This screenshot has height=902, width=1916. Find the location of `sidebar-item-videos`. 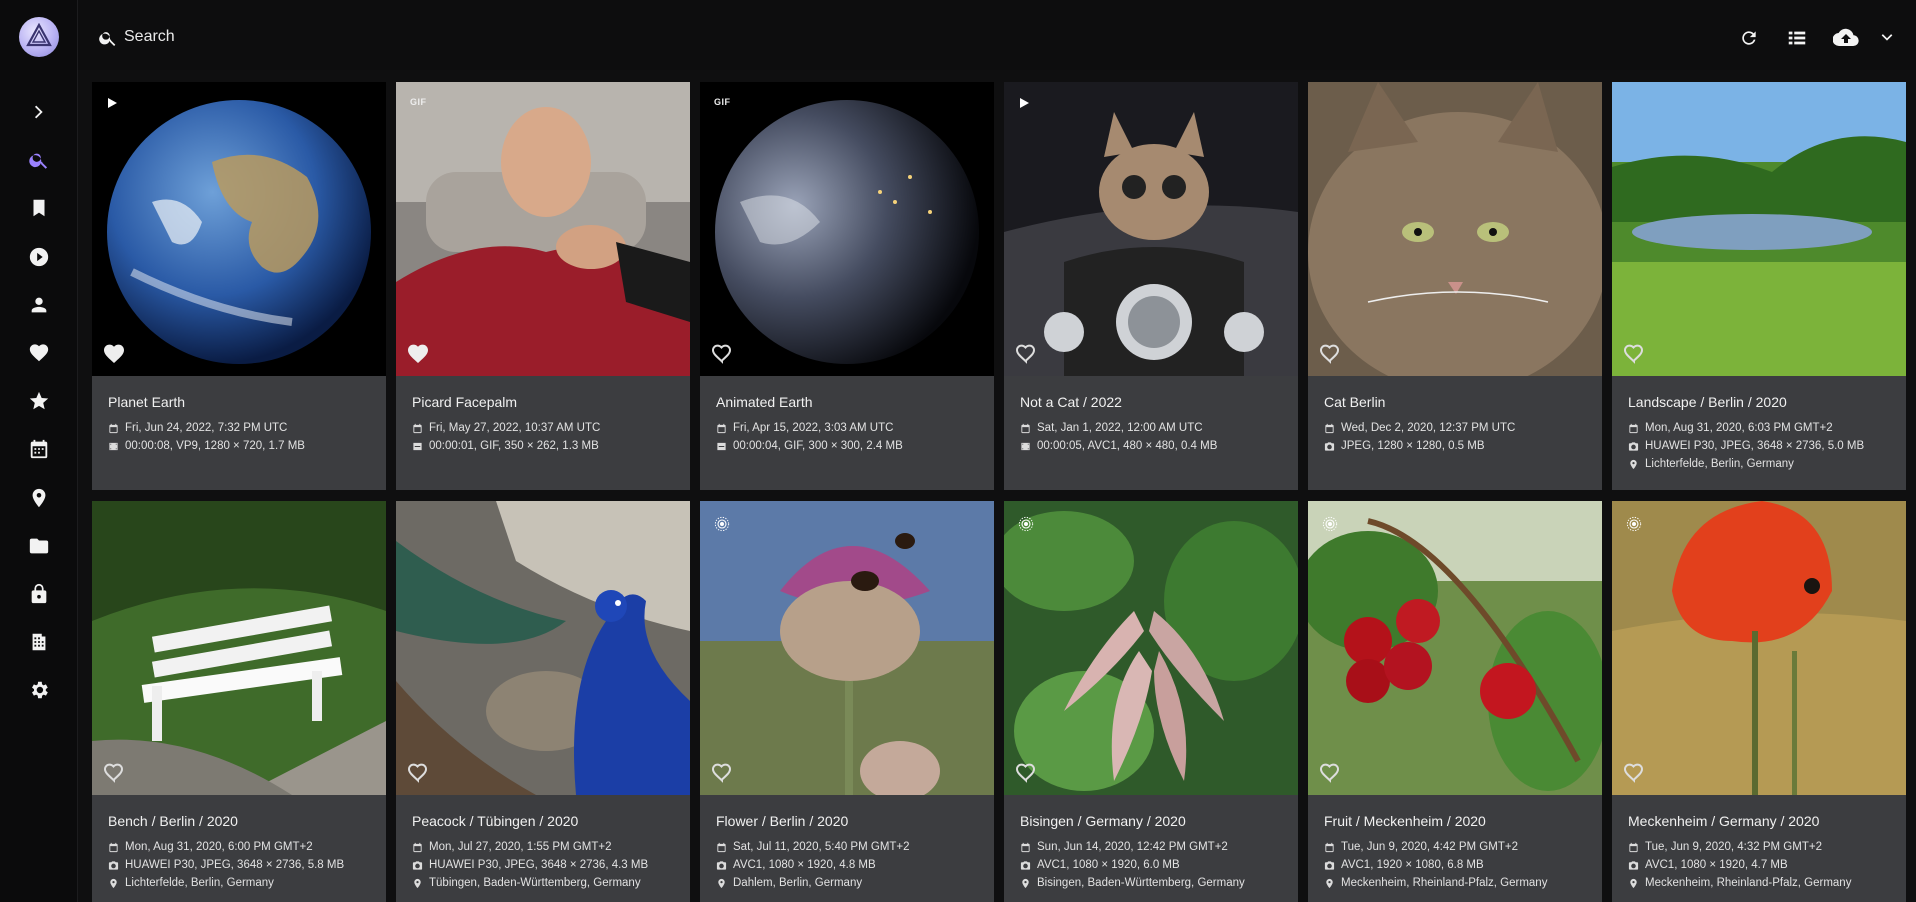

sidebar-item-videos is located at coordinates (39, 257).